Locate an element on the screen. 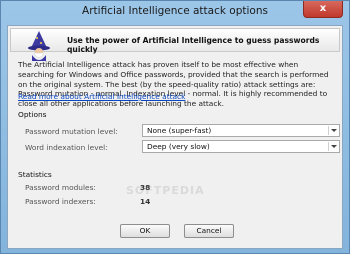  ok-button: OK is located at coordinates (145, 231).